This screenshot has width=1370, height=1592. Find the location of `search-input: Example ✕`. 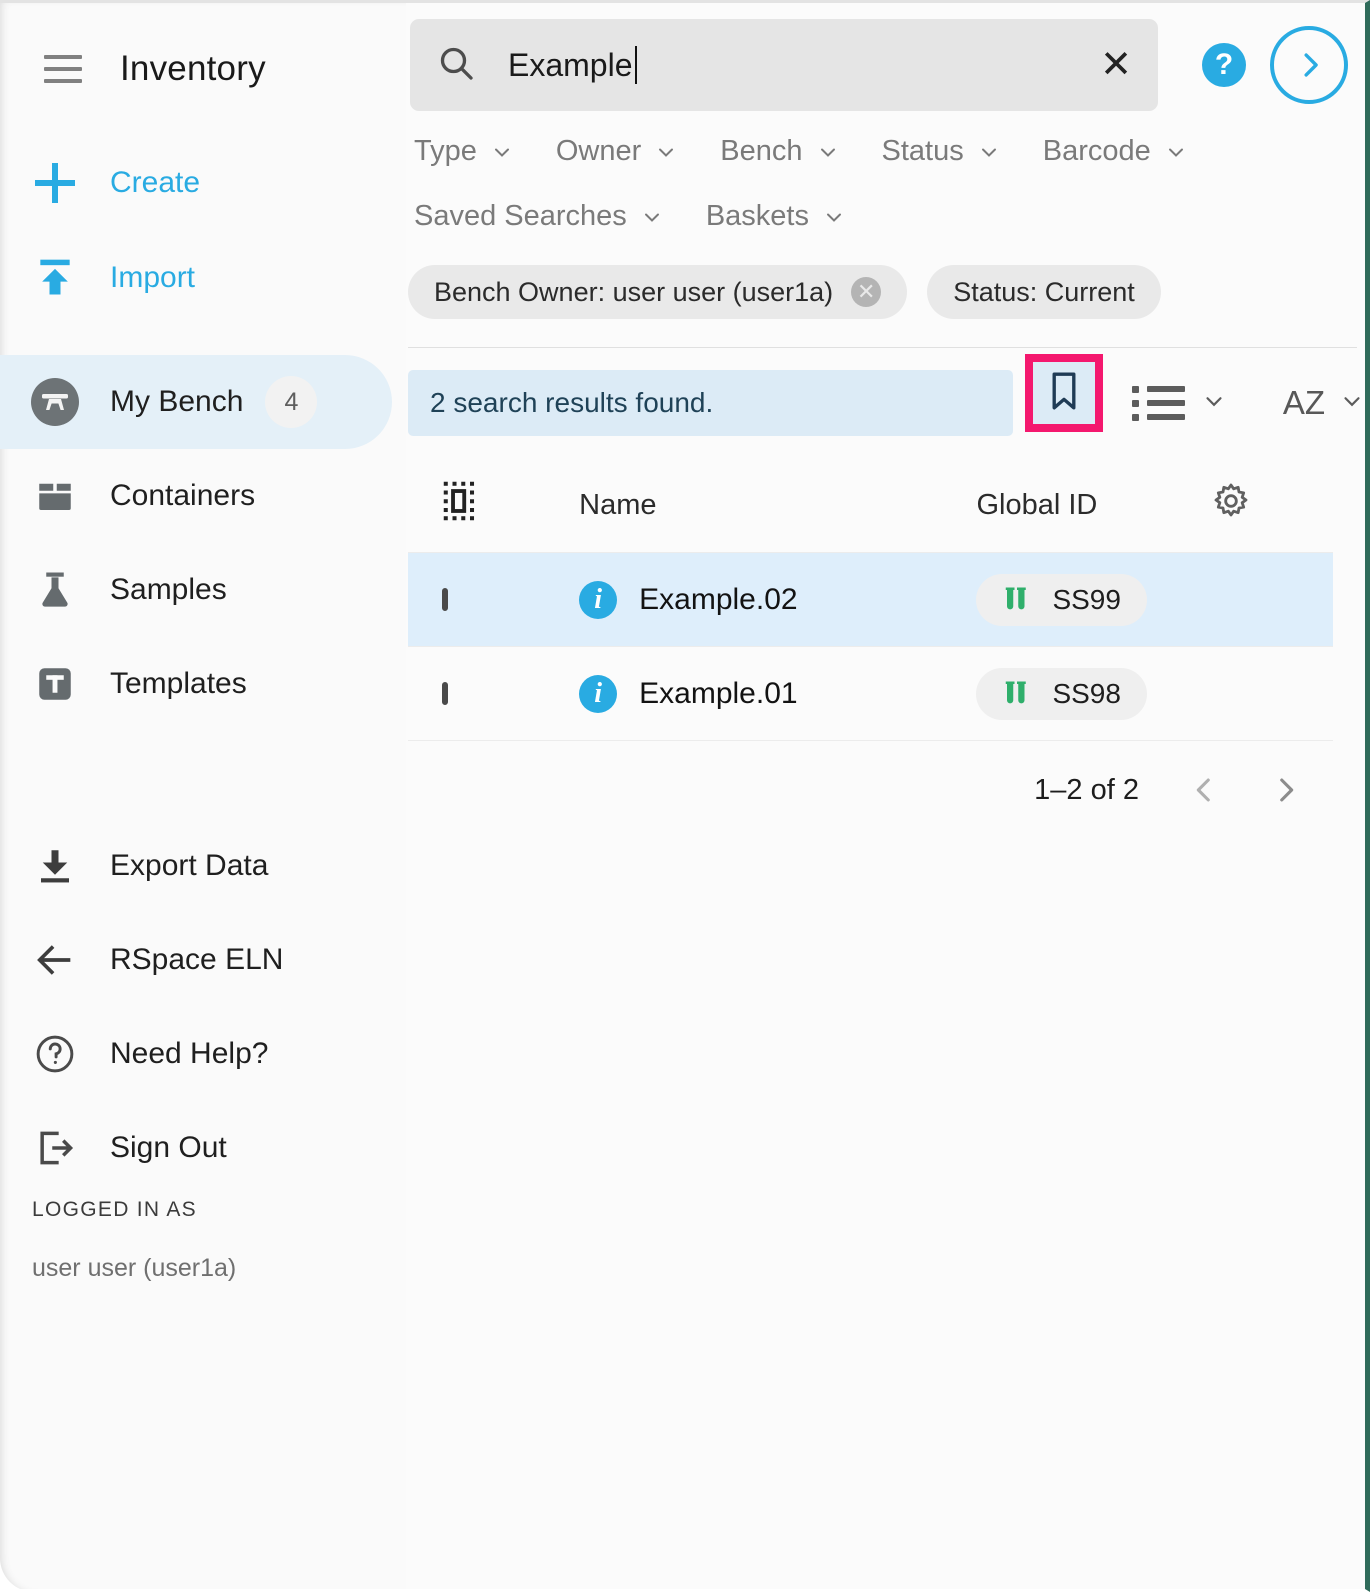

search-input: Example ✕ is located at coordinates (784, 65).